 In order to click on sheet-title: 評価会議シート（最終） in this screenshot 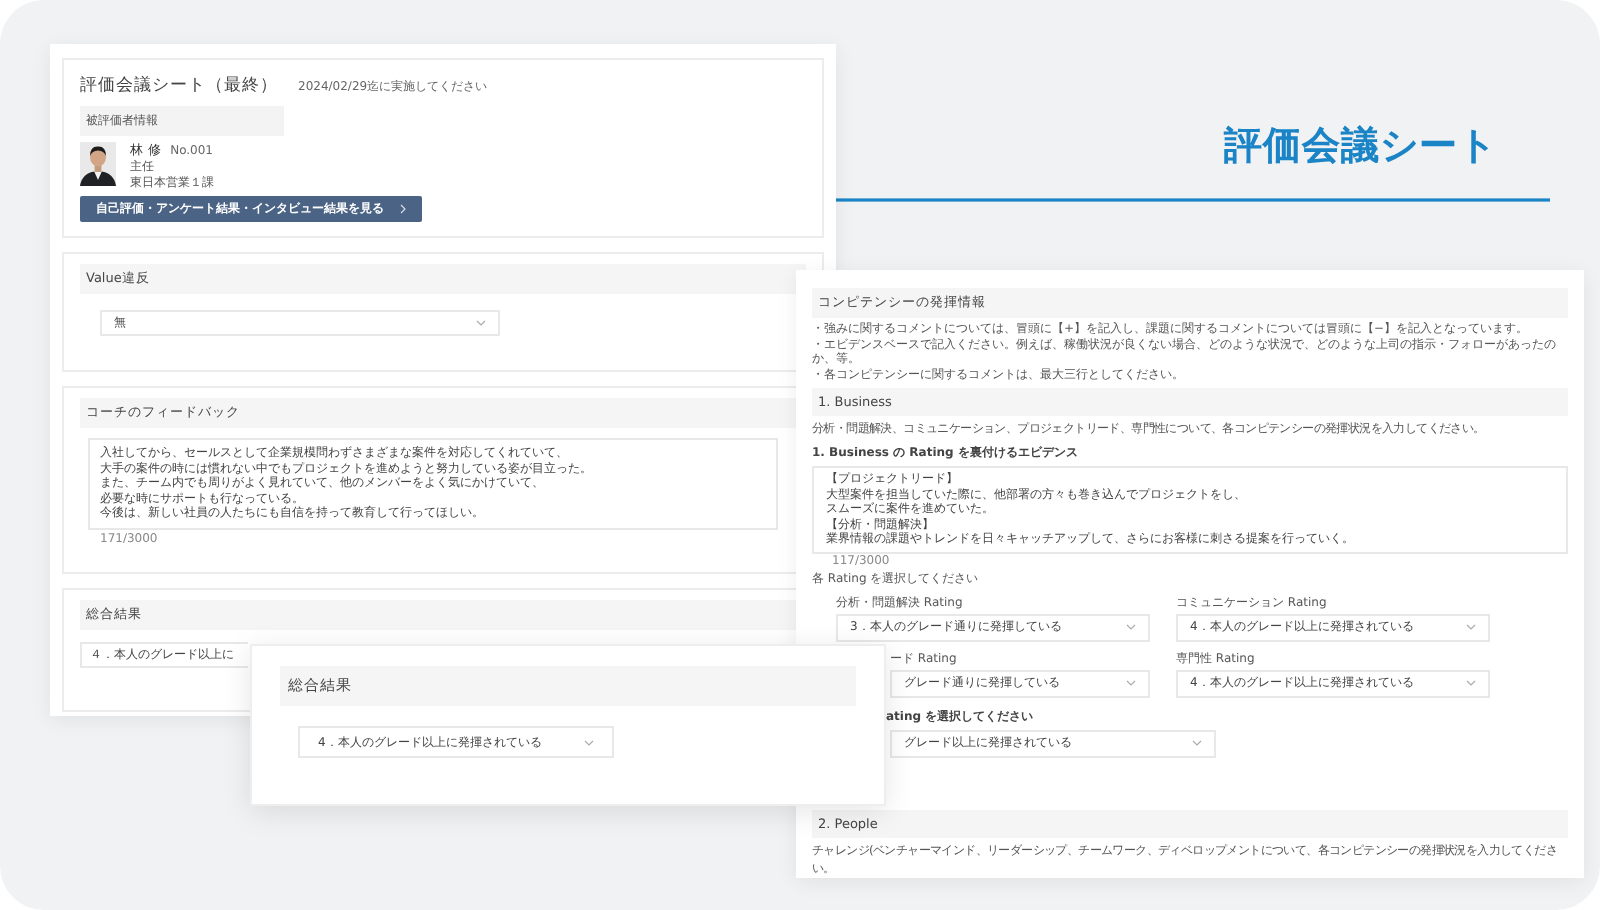, I will do `click(179, 86)`.